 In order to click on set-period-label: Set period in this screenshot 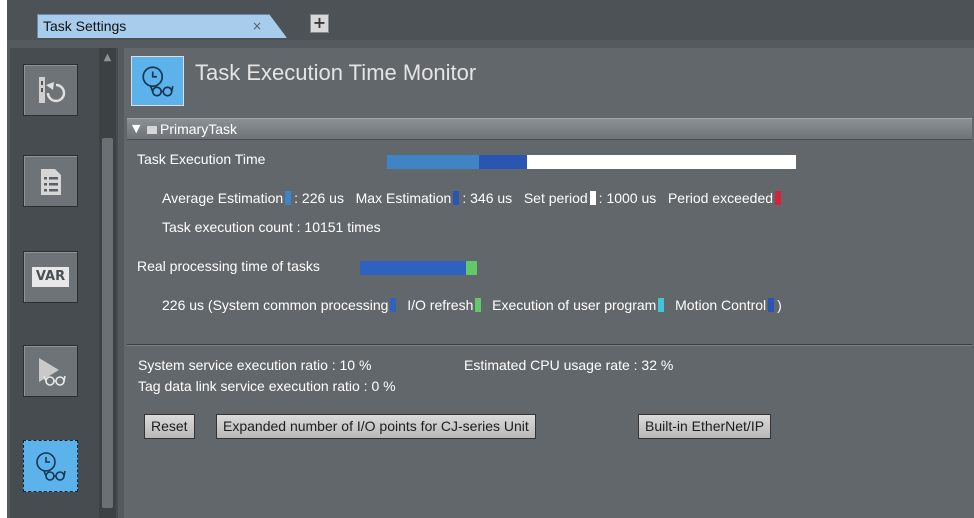, I will do `click(555, 198)`.